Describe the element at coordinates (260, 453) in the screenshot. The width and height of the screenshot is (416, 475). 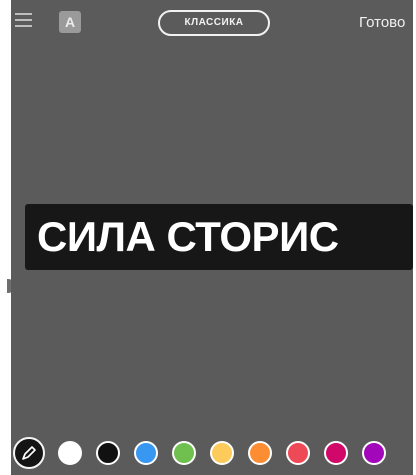
I see `color-swatch-orange` at that location.